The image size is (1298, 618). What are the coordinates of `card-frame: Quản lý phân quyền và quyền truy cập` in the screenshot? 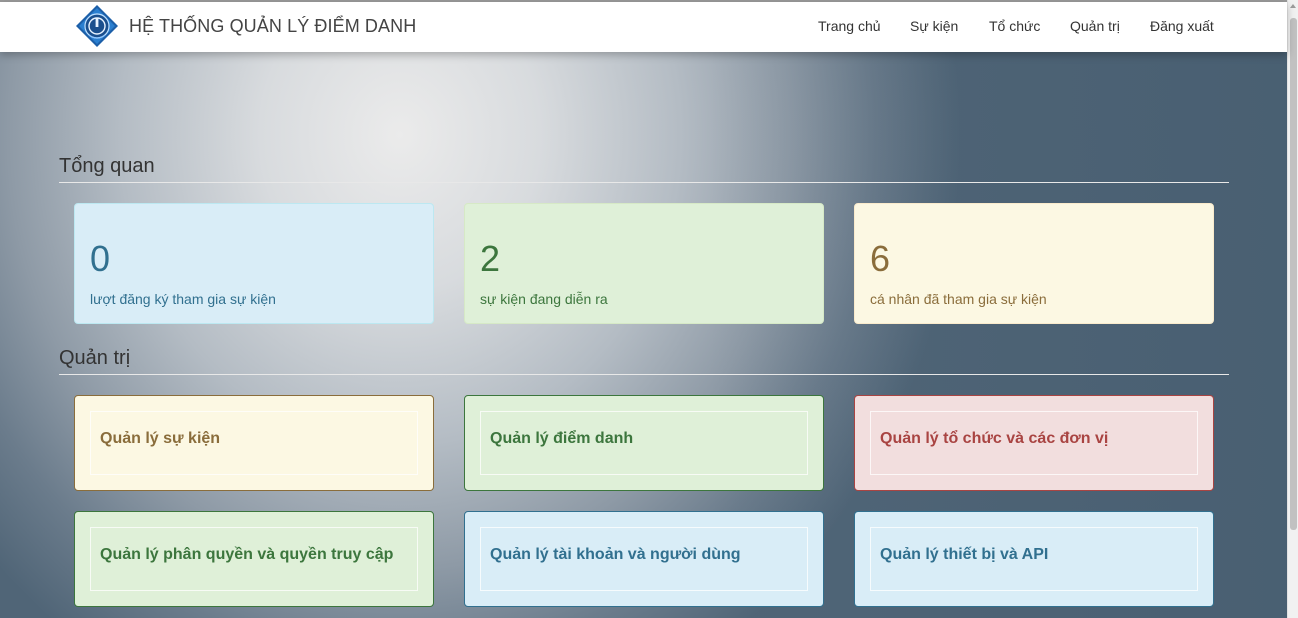 It's located at (254, 559).